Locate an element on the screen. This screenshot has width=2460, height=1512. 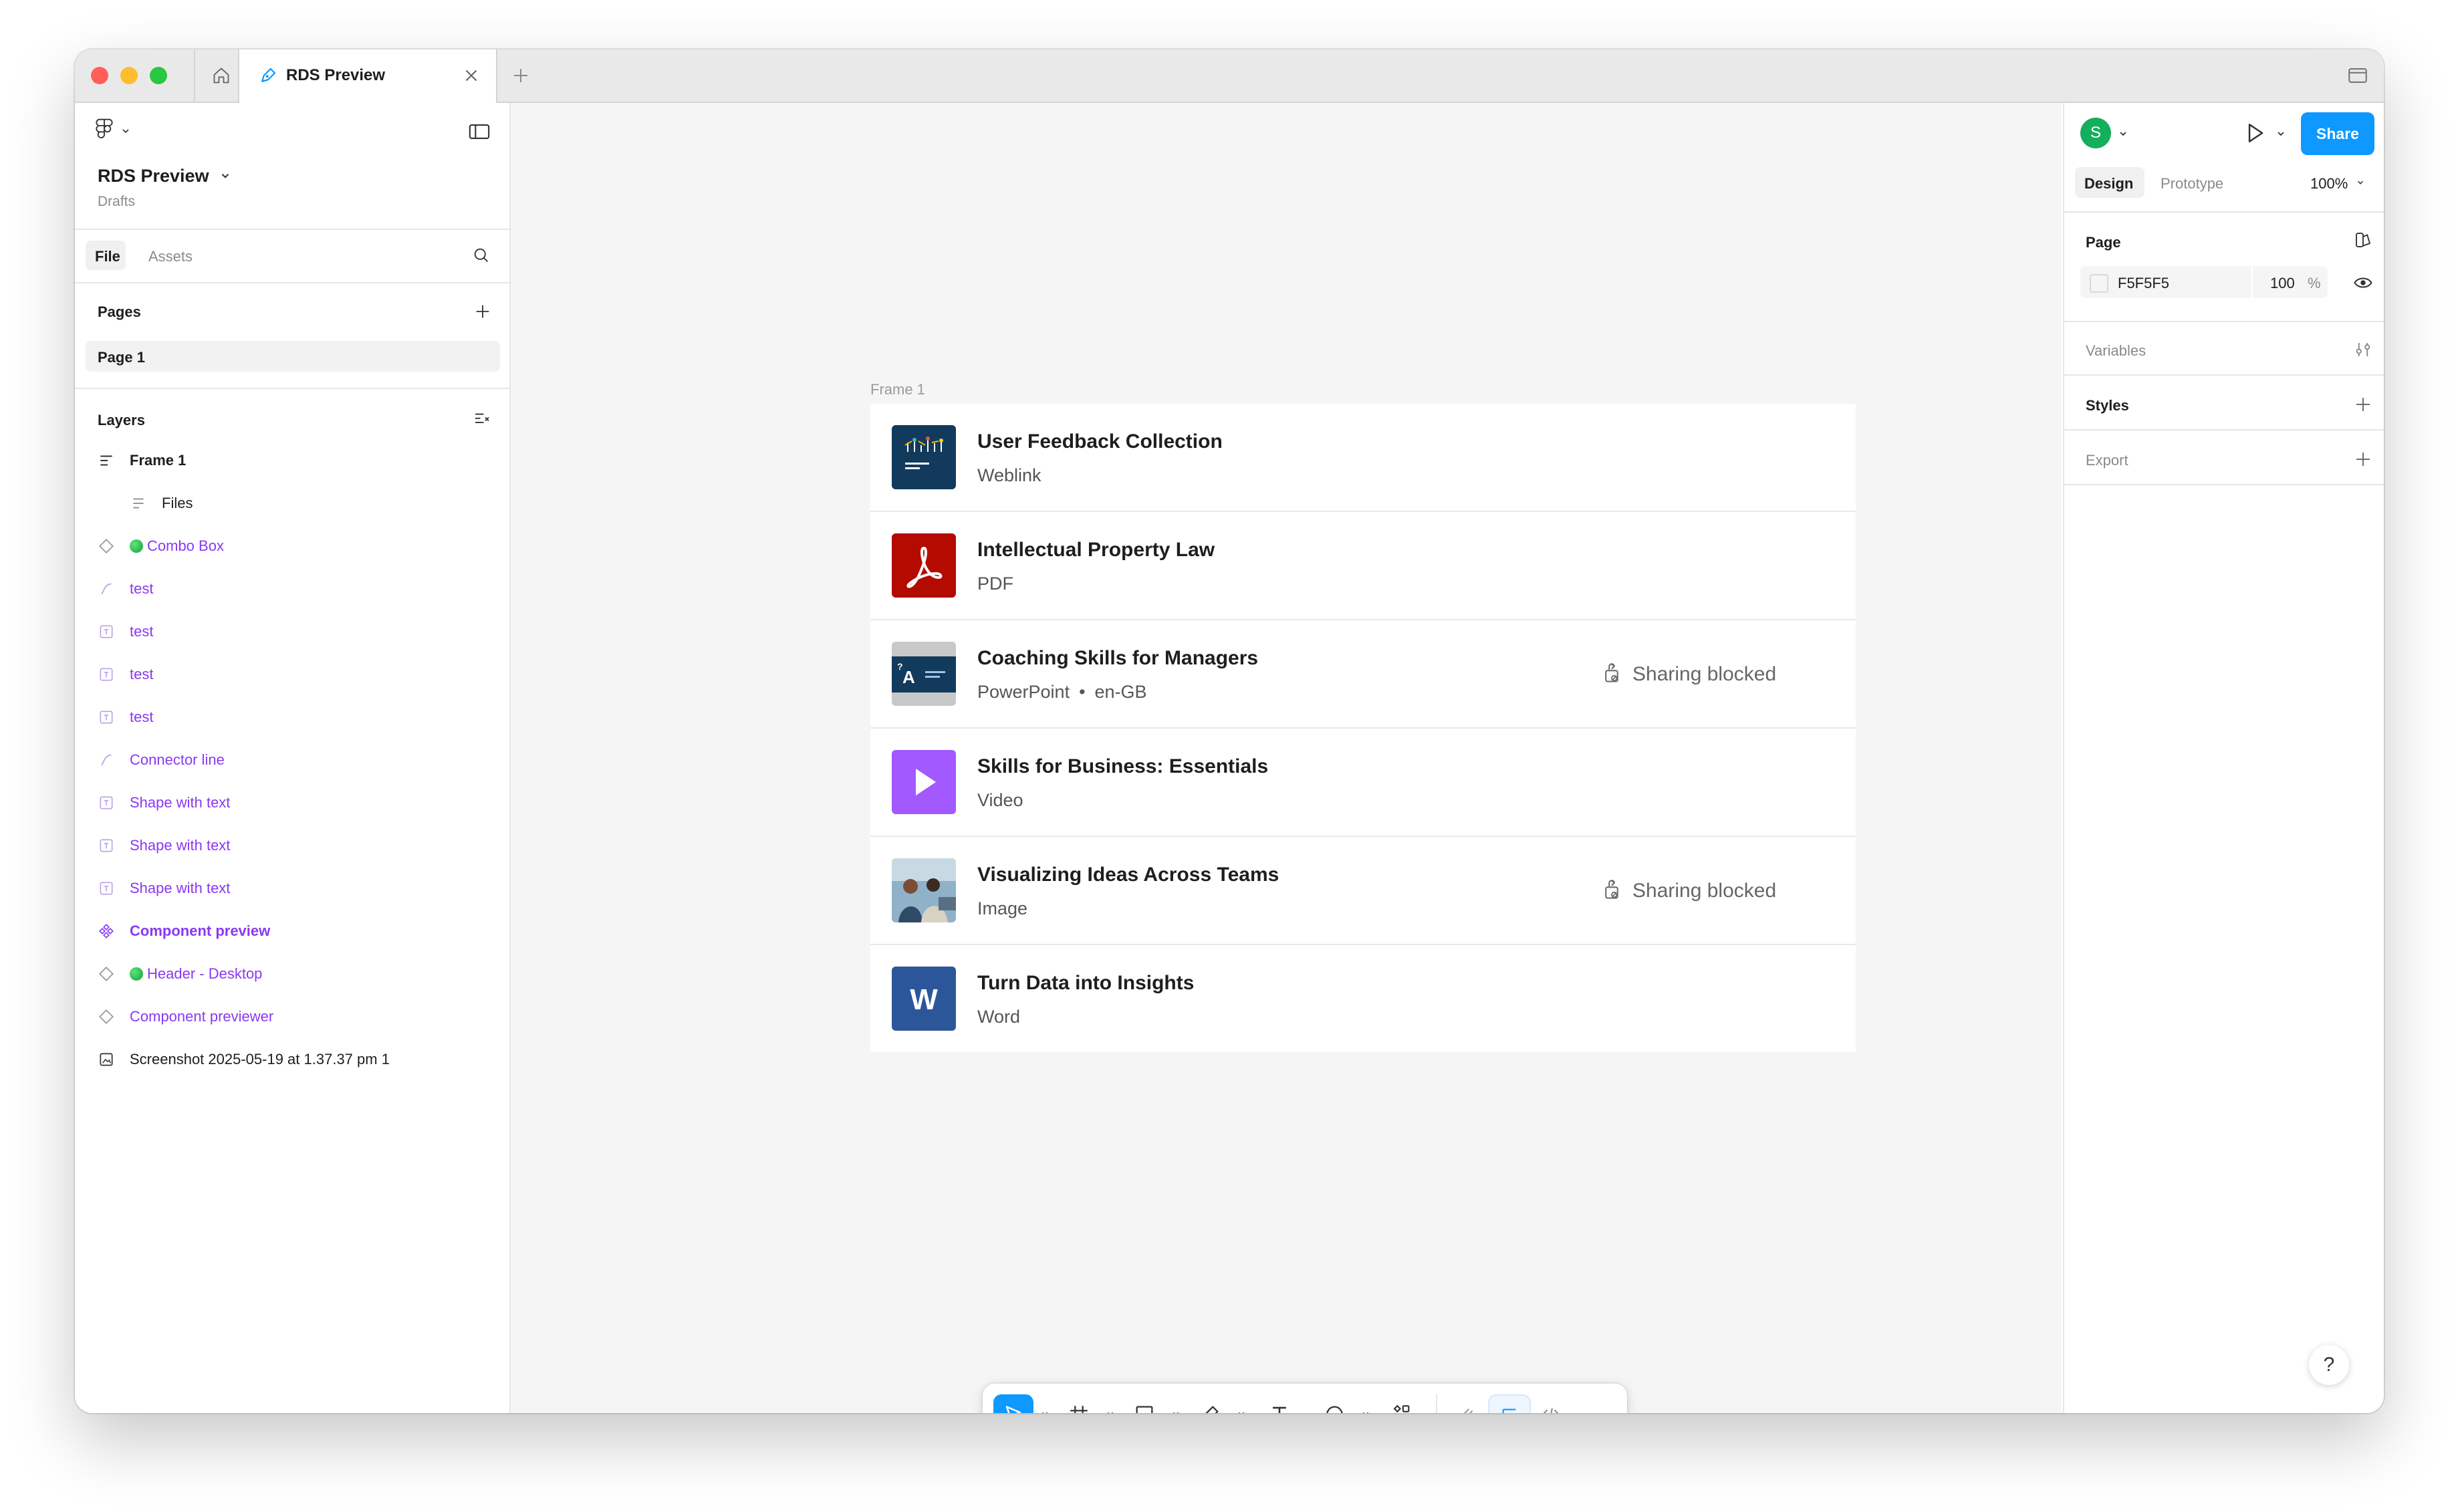
add-page-icon is located at coordinates (482, 311).